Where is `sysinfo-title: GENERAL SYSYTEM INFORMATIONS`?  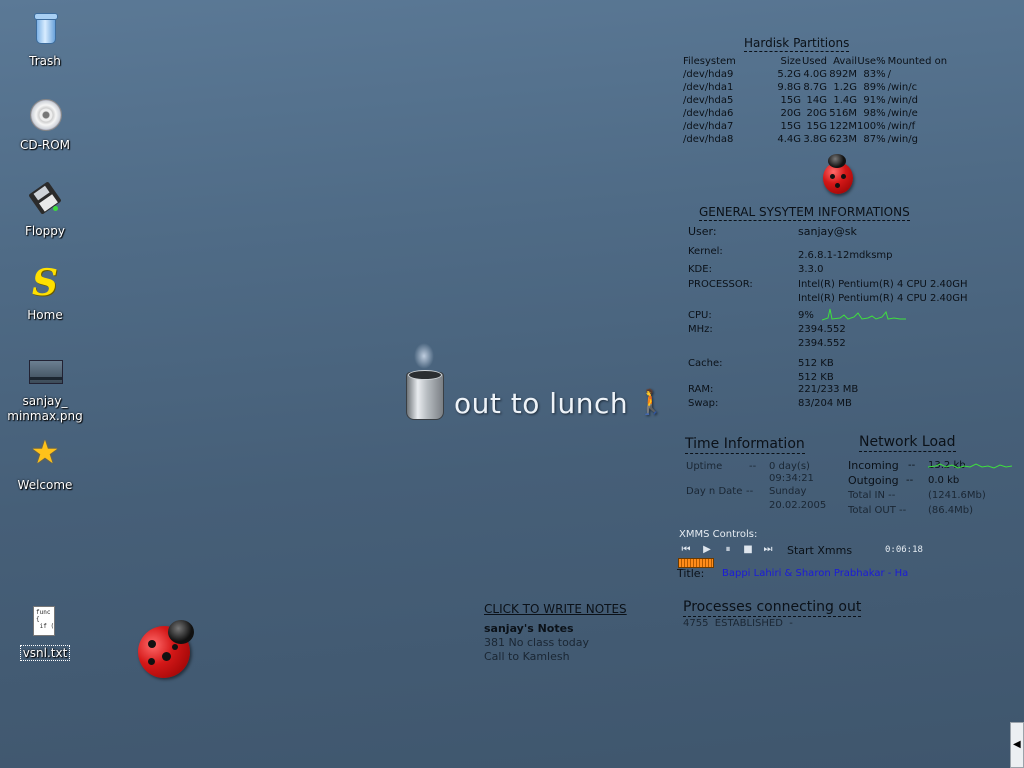
sysinfo-title: GENERAL SYSYTEM INFORMATIONS is located at coordinates (804, 213).